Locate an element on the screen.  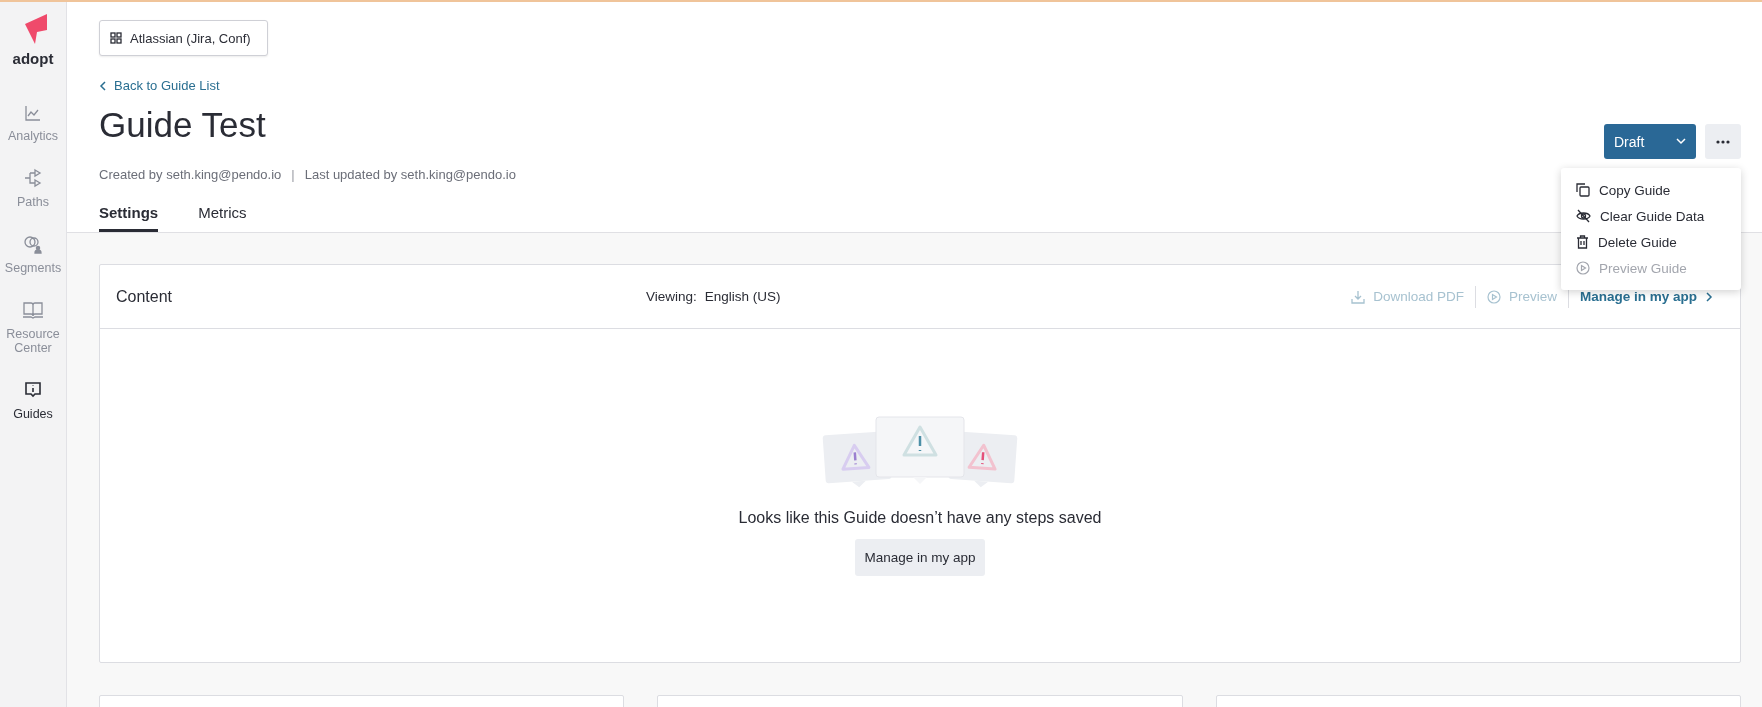
sidebar-item: Guides is located at coordinates (33, 400).